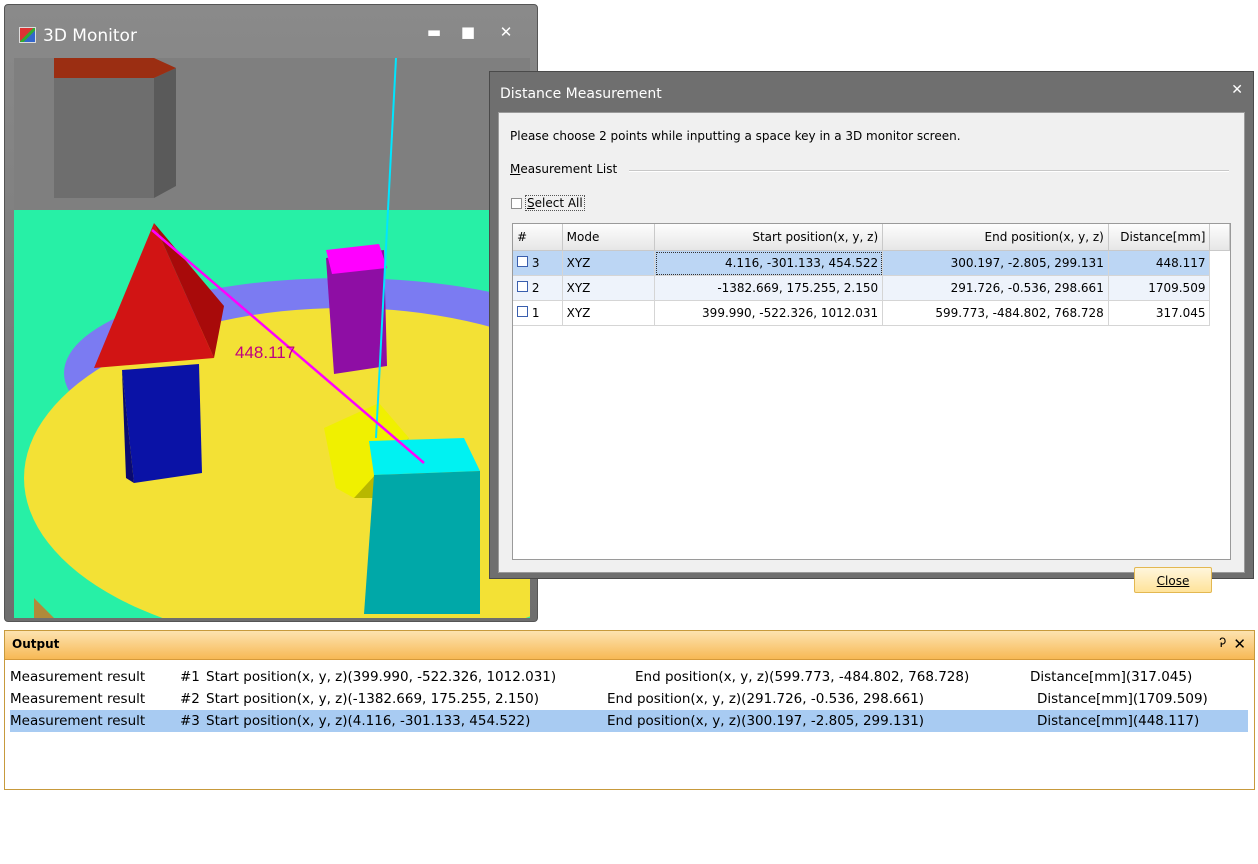  Describe the element at coordinates (1159, 313) in the screenshot. I see `distance-cell: 317.045` at that location.